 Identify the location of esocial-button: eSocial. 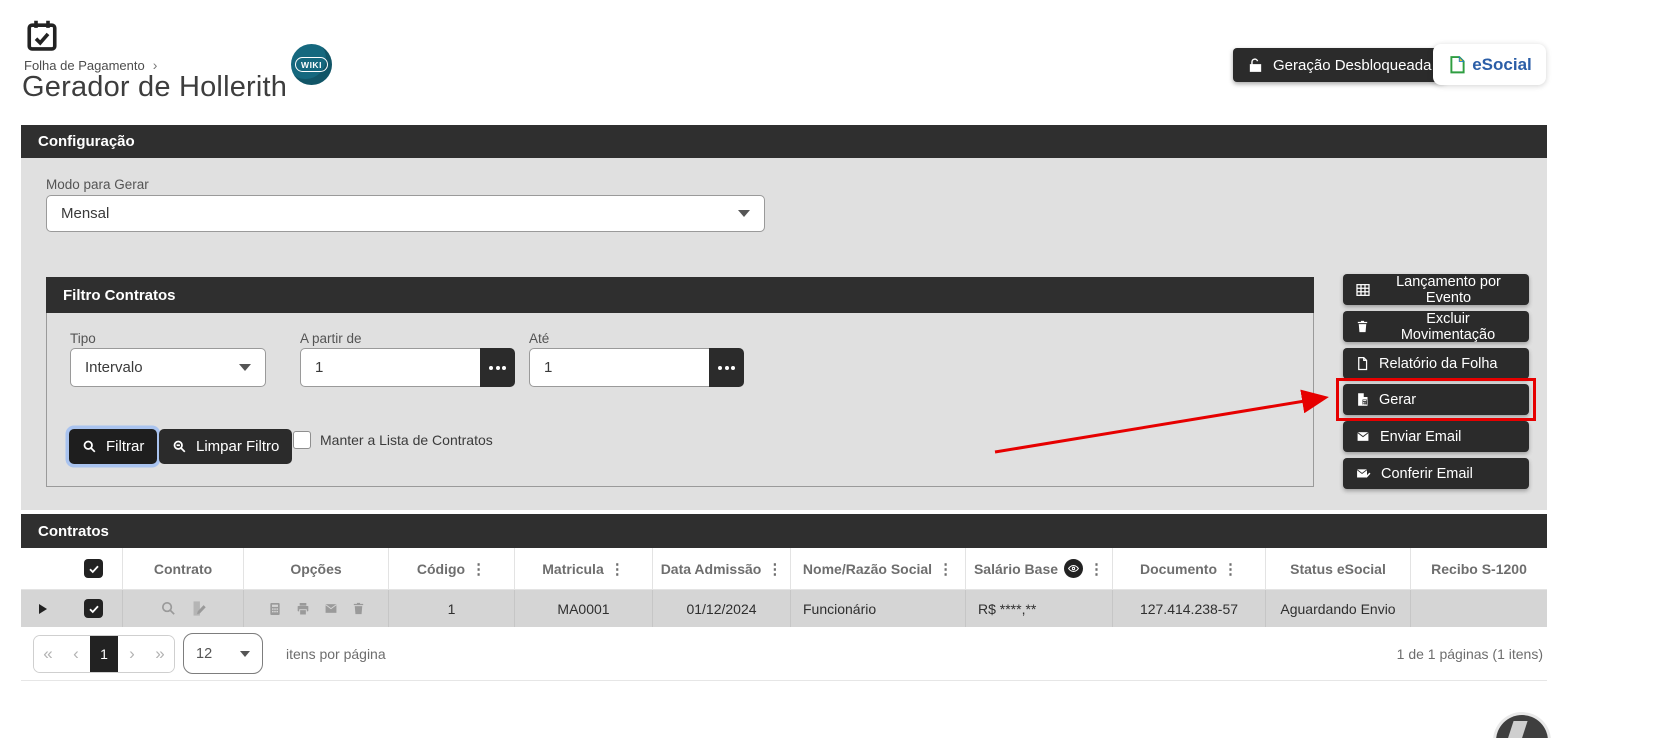
(1489, 64).